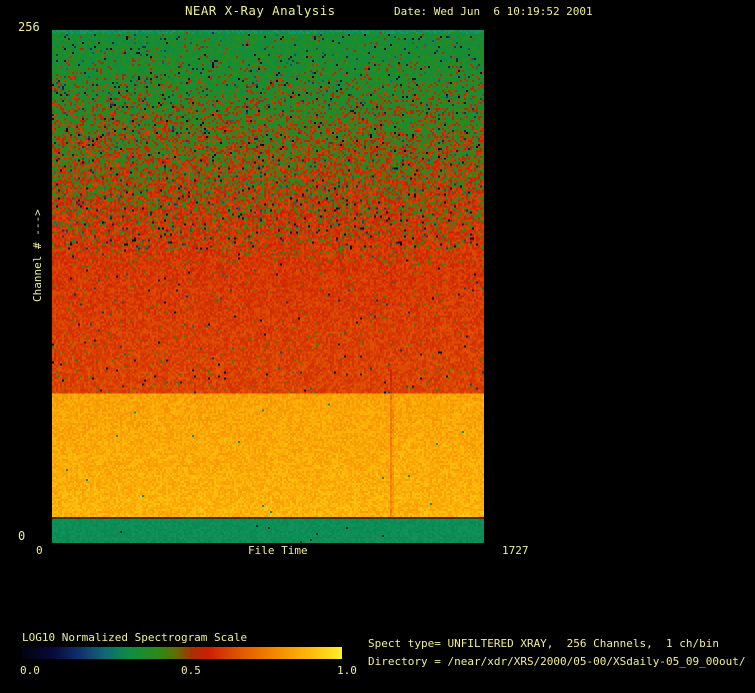 The height and width of the screenshot is (693, 755). I want to click on y-axis-max-tick: 256, so click(29, 27).